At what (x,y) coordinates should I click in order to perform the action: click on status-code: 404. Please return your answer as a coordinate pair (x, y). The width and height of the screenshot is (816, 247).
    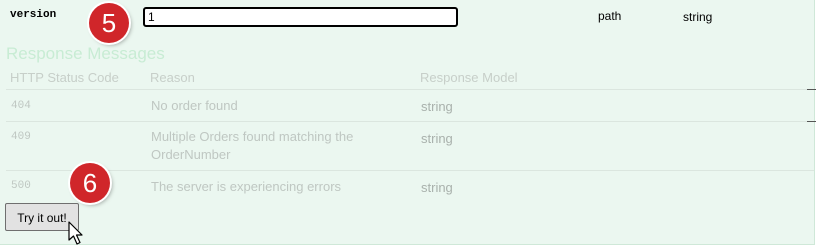
    Looking at the image, I should click on (21, 106).